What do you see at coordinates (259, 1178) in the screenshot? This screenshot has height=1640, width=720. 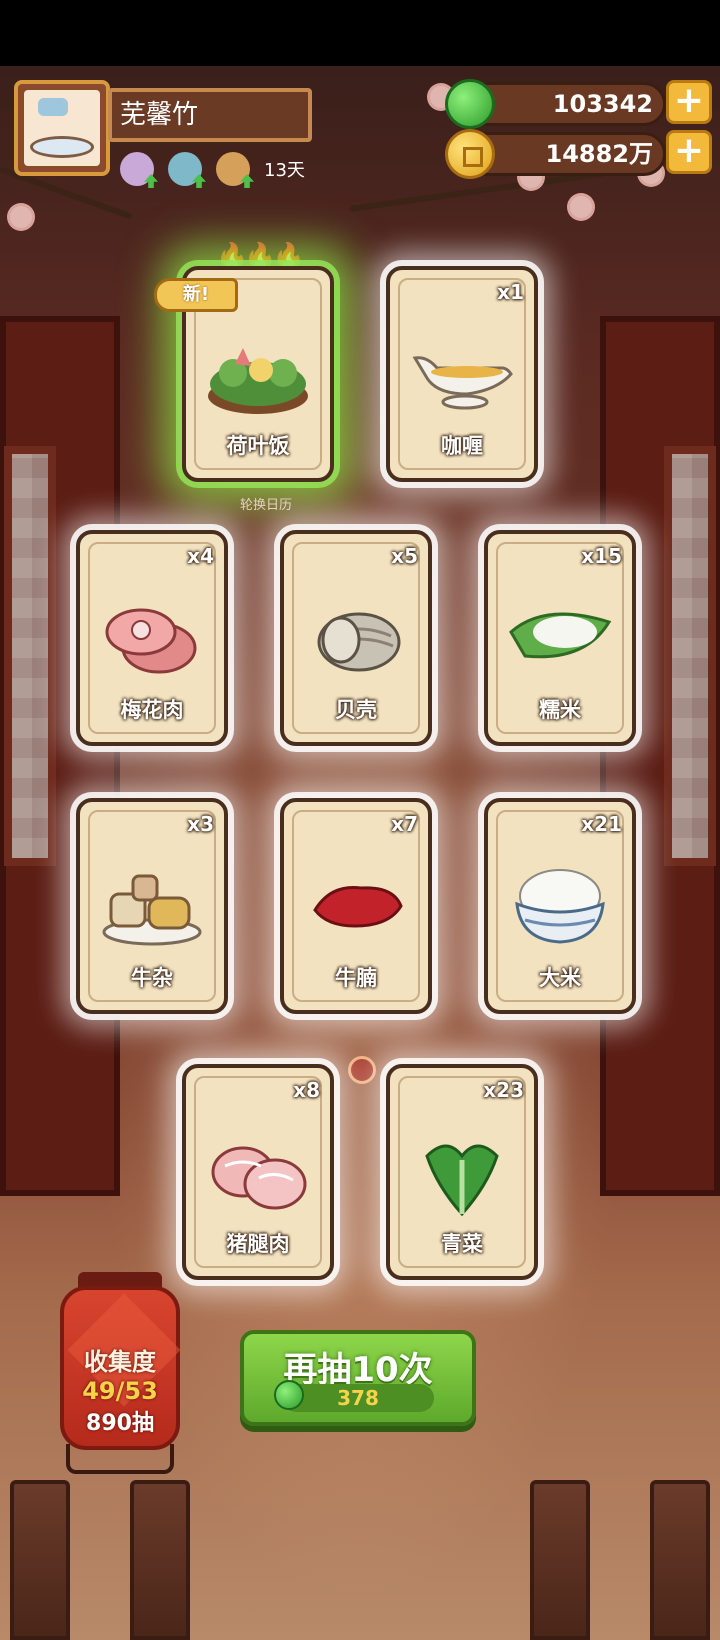 I see `pork-leg-slices-icon` at bounding box center [259, 1178].